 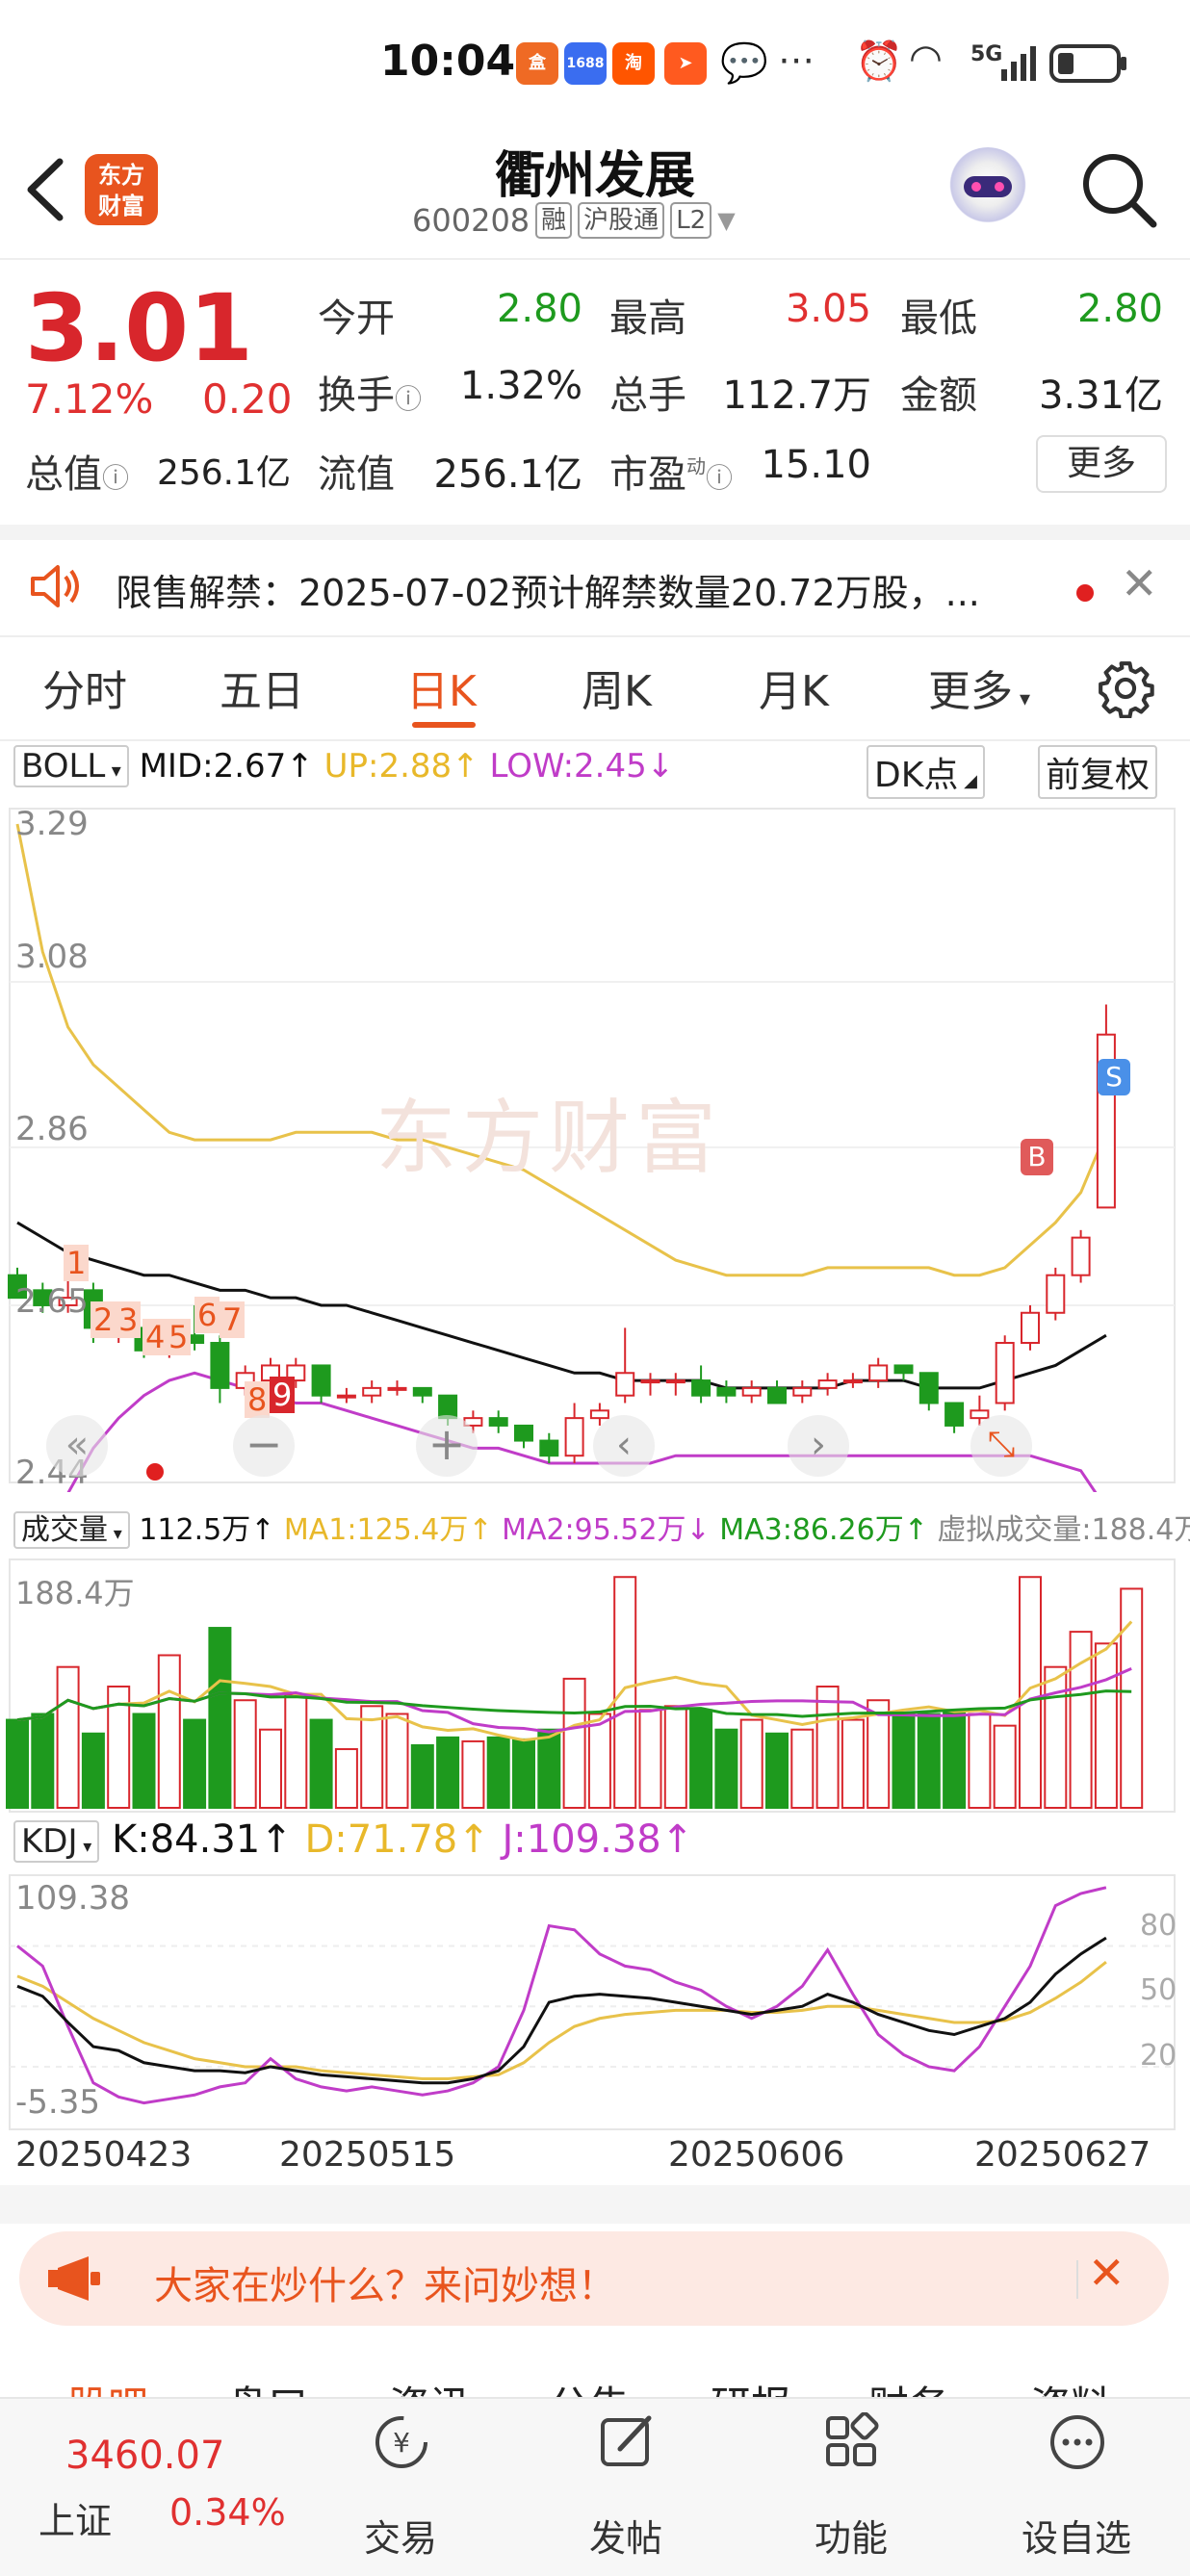 What do you see at coordinates (1077, 2488) in the screenshot?
I see `nav-add-watchlist: 设自选` at bounding box center [1077, 2488].